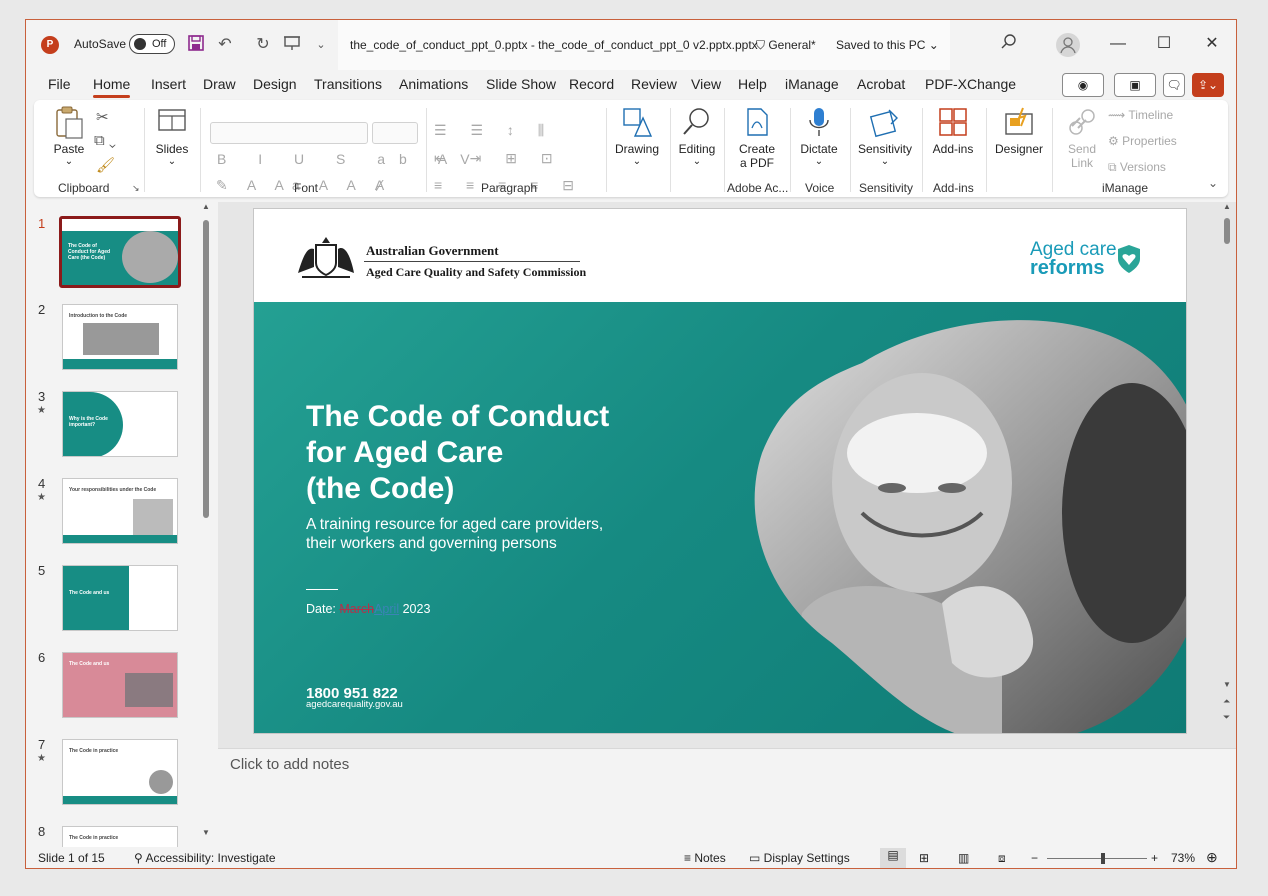 The height and width of the screenshot is (896, 1268). I want to click on send-link-button: Send Link, so click(1082, 138).